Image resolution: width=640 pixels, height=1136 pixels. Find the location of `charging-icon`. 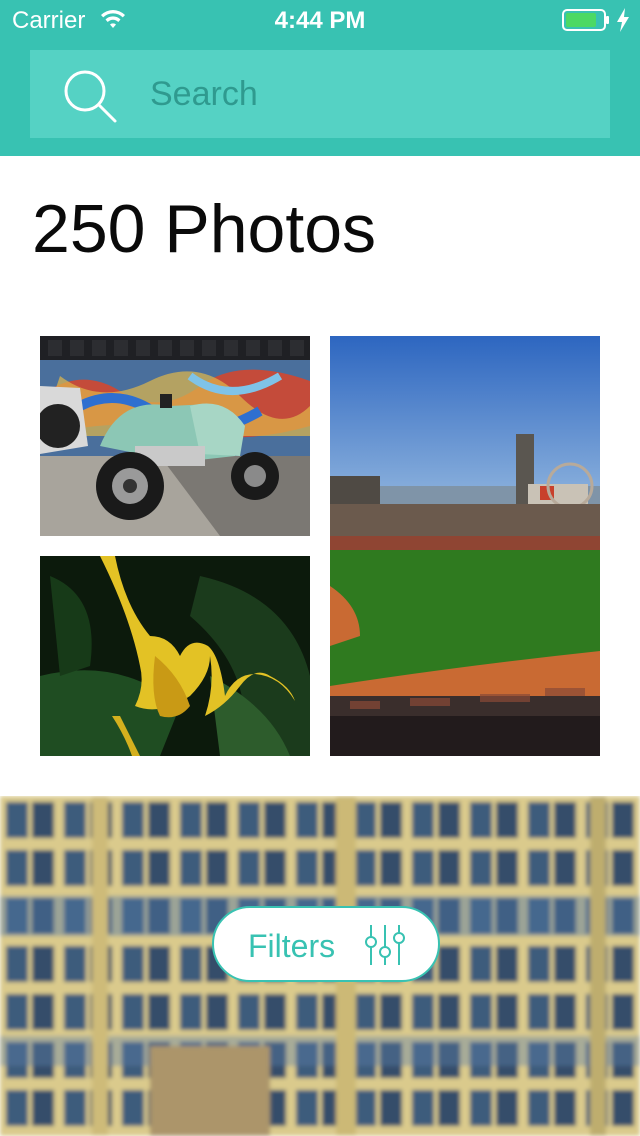

charging-icon is located at coordinates (623, 20).